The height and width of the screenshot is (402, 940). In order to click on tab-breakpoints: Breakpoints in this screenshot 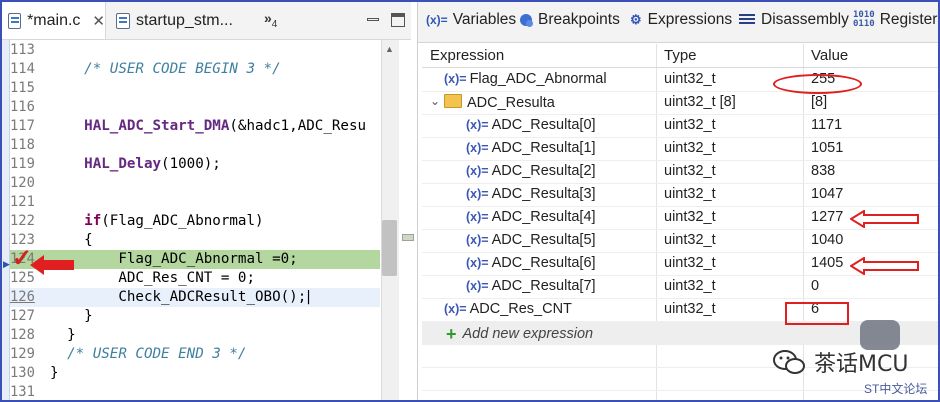, I will do `click(570, 20)`.